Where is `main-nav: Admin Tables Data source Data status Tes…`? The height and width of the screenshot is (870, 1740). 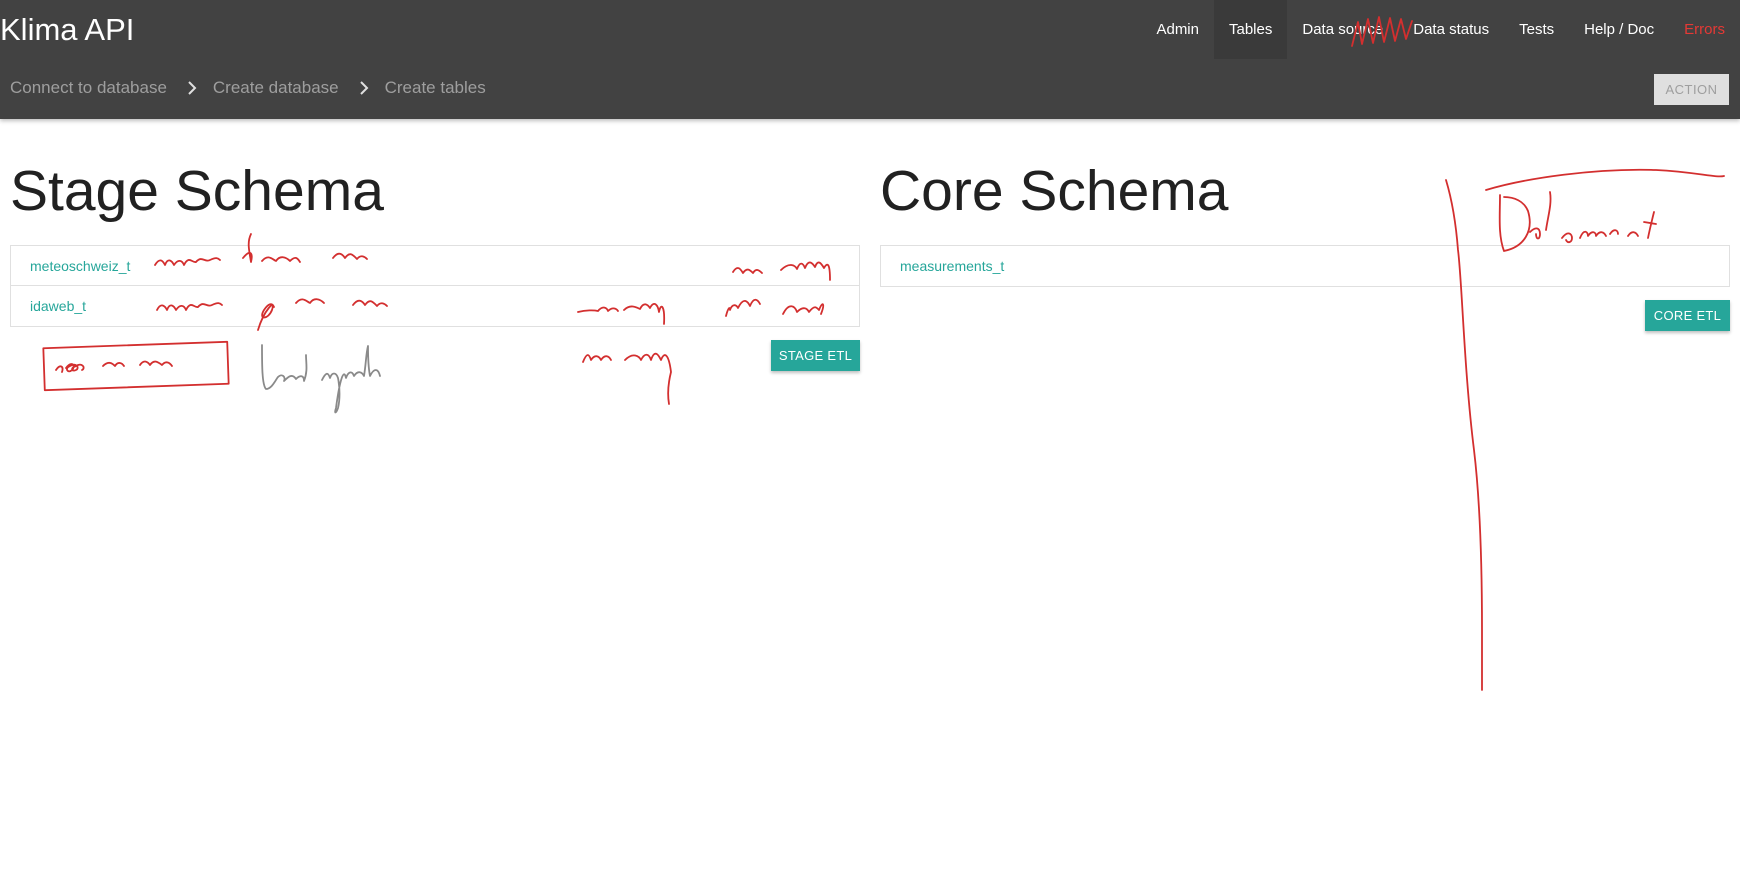 main-nav: Admin Tables Data source Data status Tes… is located at coordinates (1440, 29).